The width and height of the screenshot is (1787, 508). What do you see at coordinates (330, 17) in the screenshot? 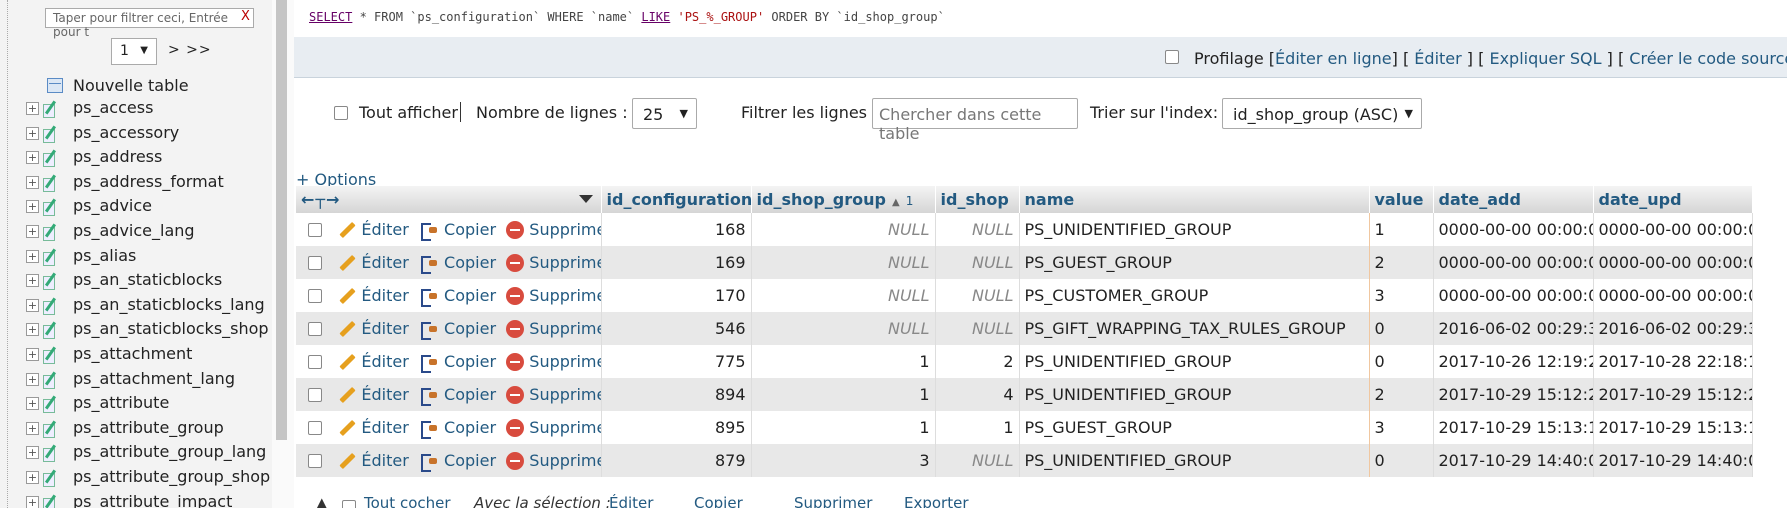
I see `sql-keyword-select: SELECT` at bounding box center [330, 17].